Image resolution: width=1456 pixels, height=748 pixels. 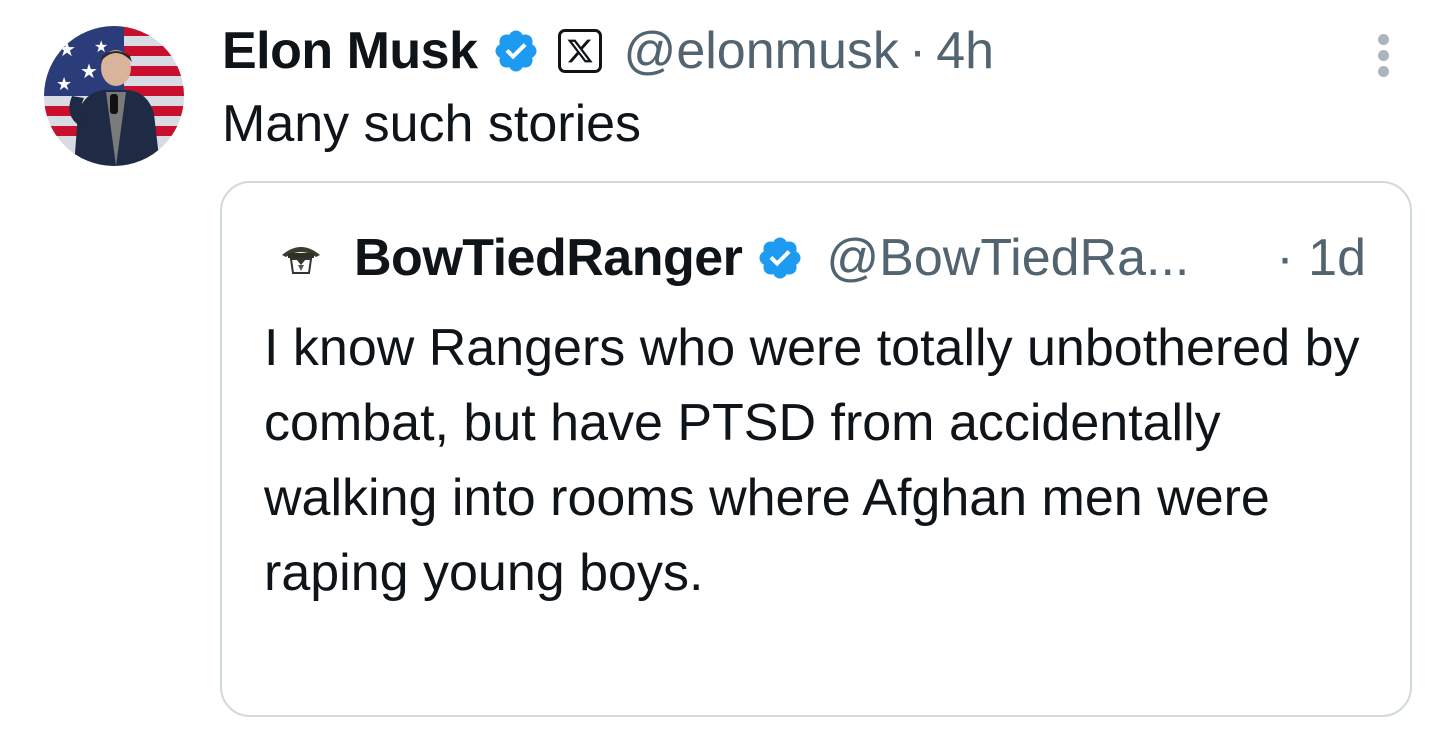 What do you see at coordinates (114, 96) in the screenshot?
I see `author-avatar: ★ ★ ★ ★` at bounding box center [114, 96].